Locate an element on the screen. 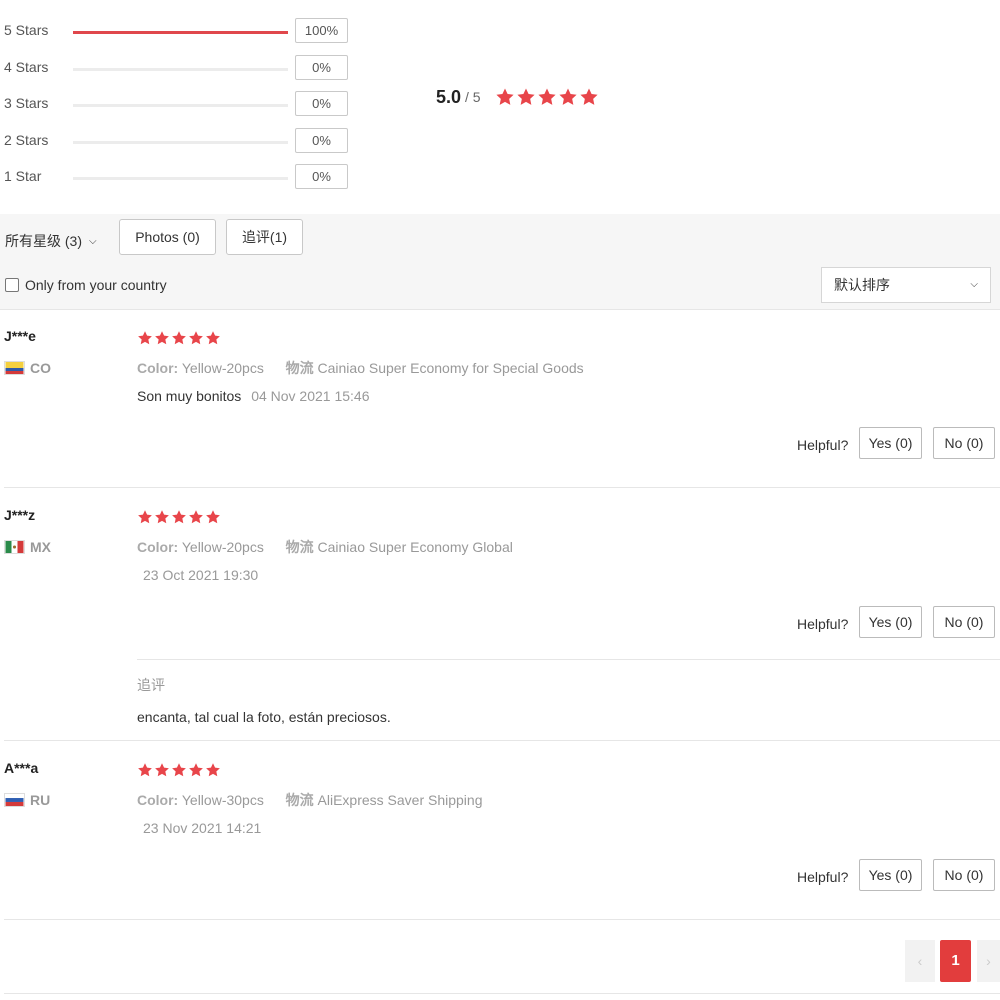 Image resolution: width=1000 pixels, height=1000 pixels. country-code: MX is located at coordinates (40, 547).